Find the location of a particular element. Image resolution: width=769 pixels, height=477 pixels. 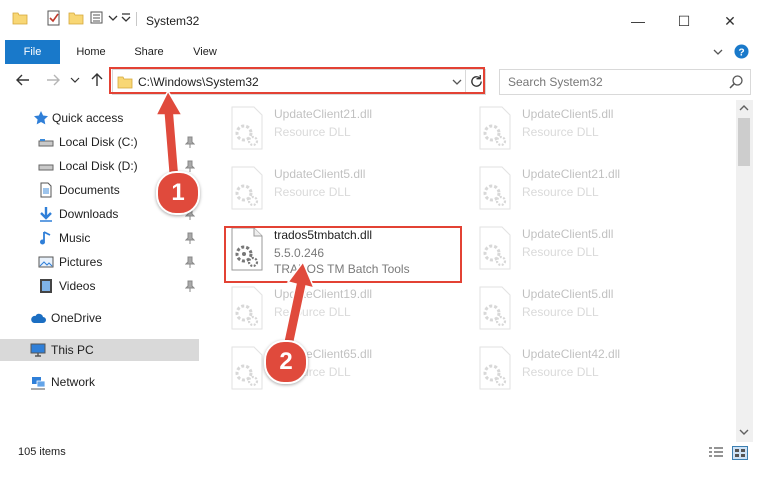

step-2-badge: 2 is located at coordinates (286, 362).